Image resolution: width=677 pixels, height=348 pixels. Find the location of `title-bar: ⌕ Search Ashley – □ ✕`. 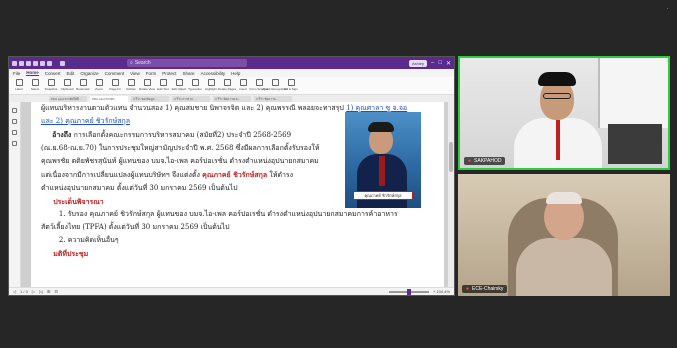

title-bar: ⌕ Search Ashley – □ ✕ is located at coordinates (231, 63).